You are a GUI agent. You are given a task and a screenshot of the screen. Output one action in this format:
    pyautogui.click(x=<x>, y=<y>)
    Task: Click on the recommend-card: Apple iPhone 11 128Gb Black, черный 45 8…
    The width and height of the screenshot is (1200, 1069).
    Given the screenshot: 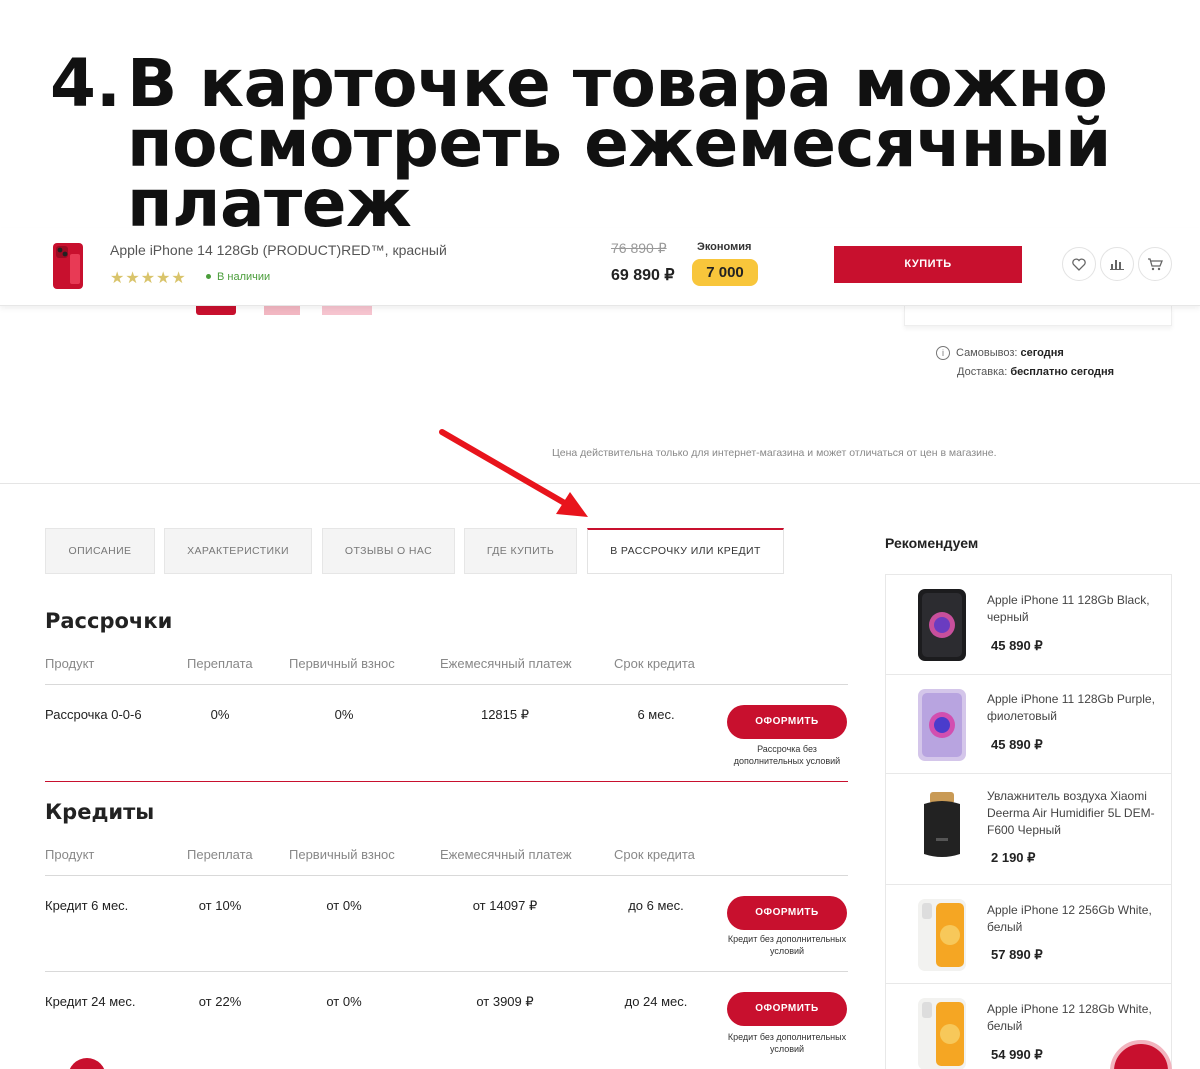 What is the action you would take?
    pyautogui.click(x=1028, y=624)
    